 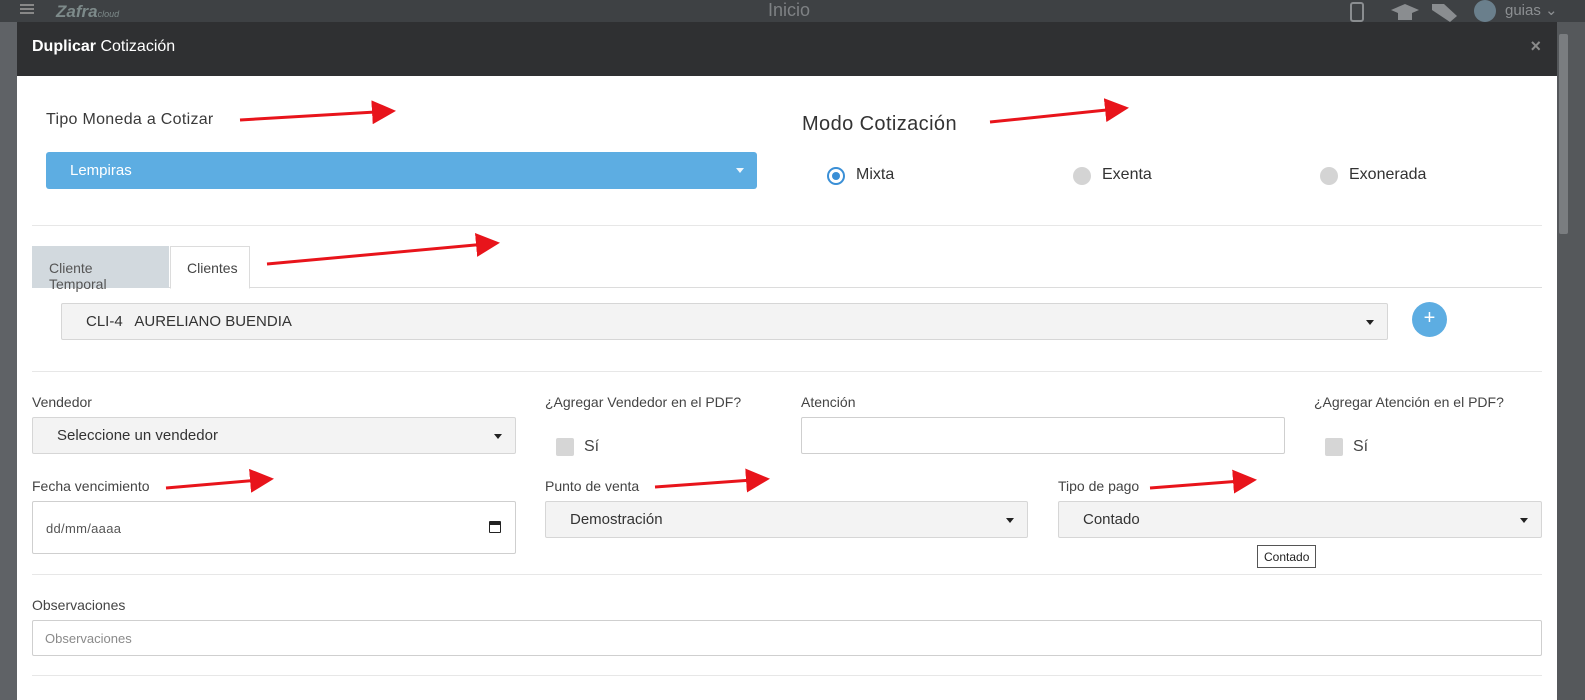 What do you see at coordinates (592, 486) in the screenshot?
I see `point-of-sale-label: Punto de venta` at bounding box center [592, 486].